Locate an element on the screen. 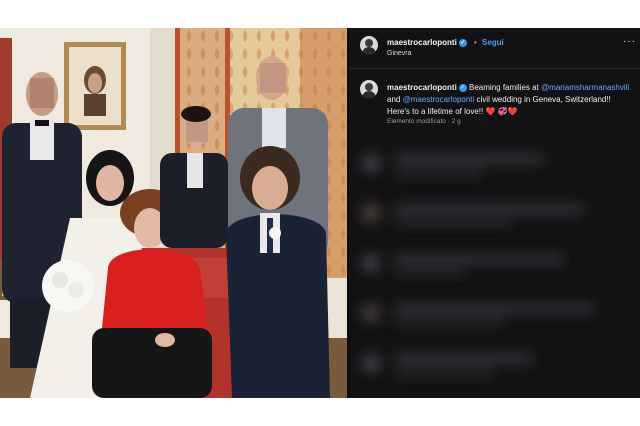 The height and width of the screenshot is (426, 640). caption-text-1: Beaming families at is located at coordinates (504, 87).